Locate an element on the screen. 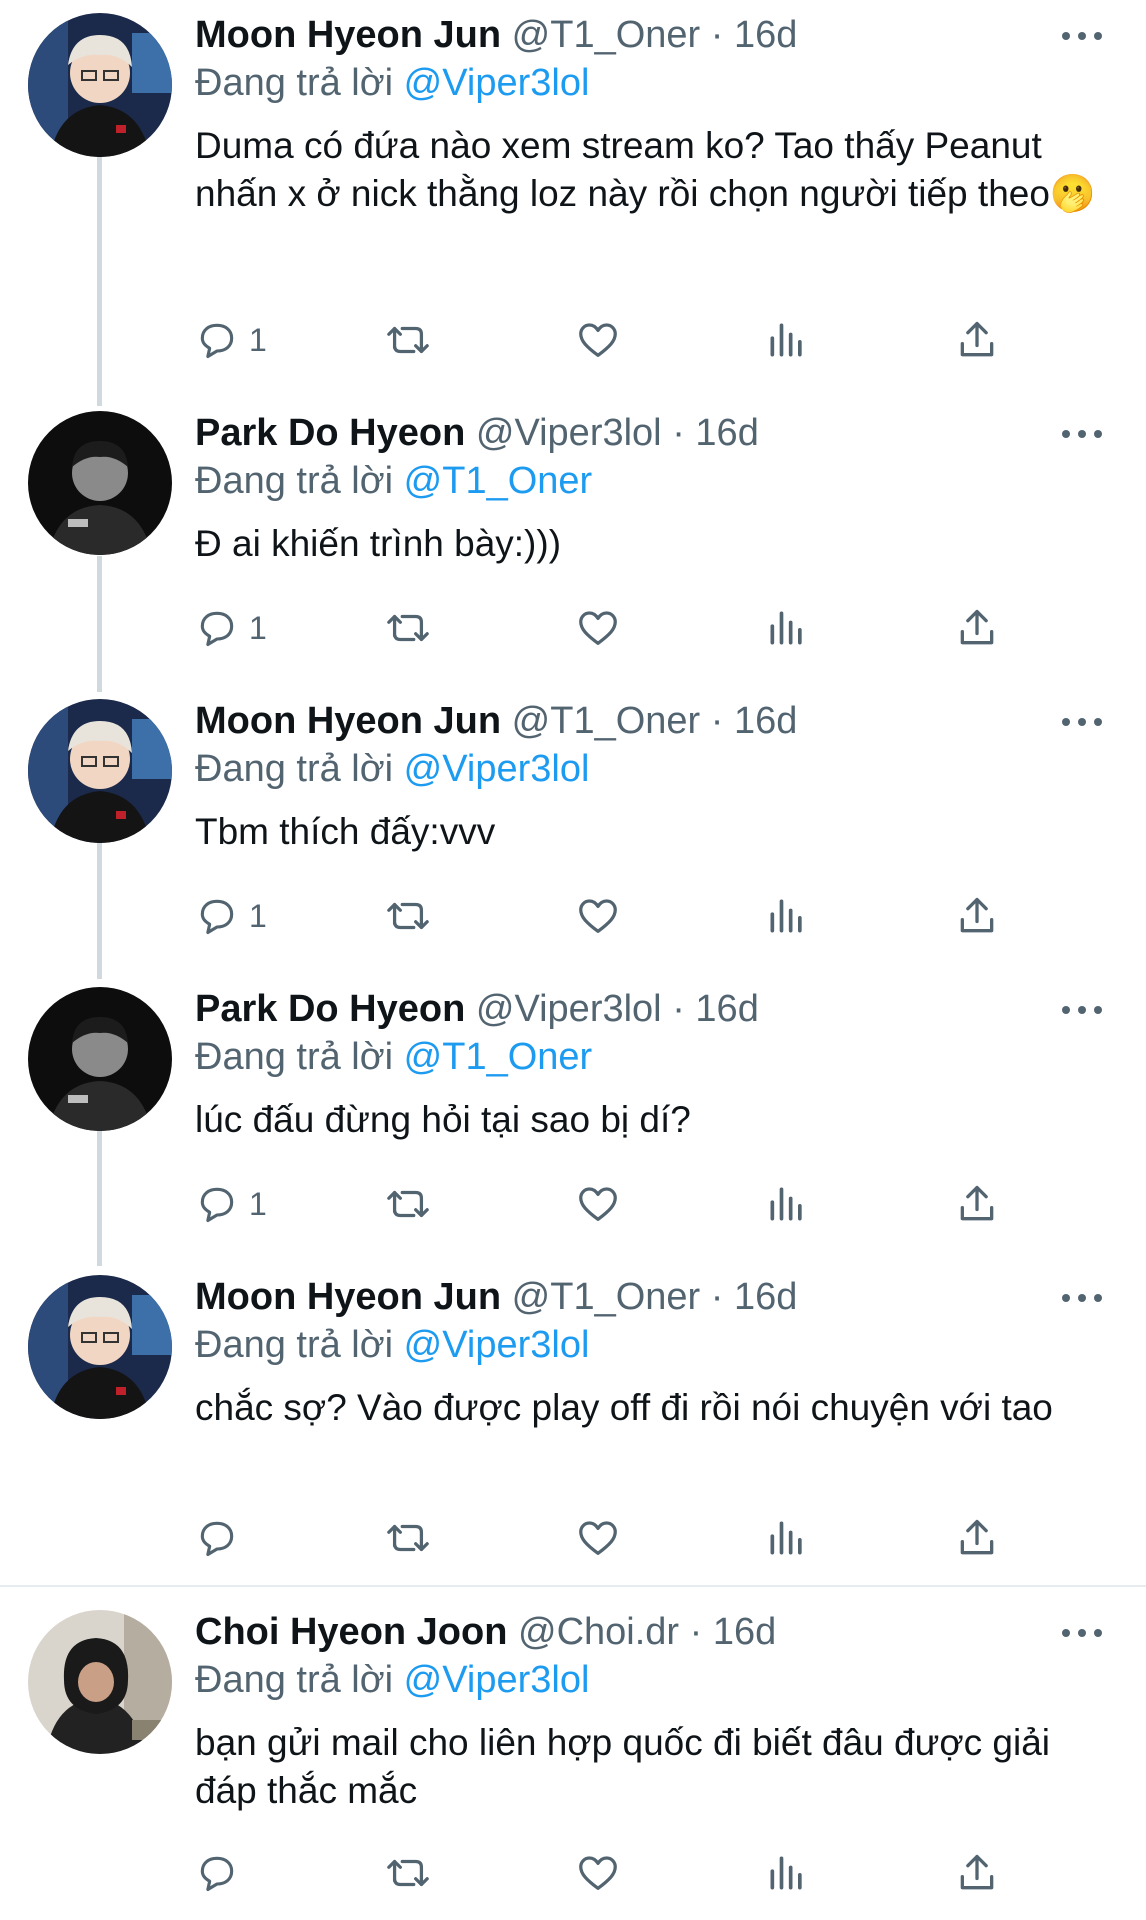 The image size is (1146, 1920). reply-icon is located at coordinates (217, 1874).